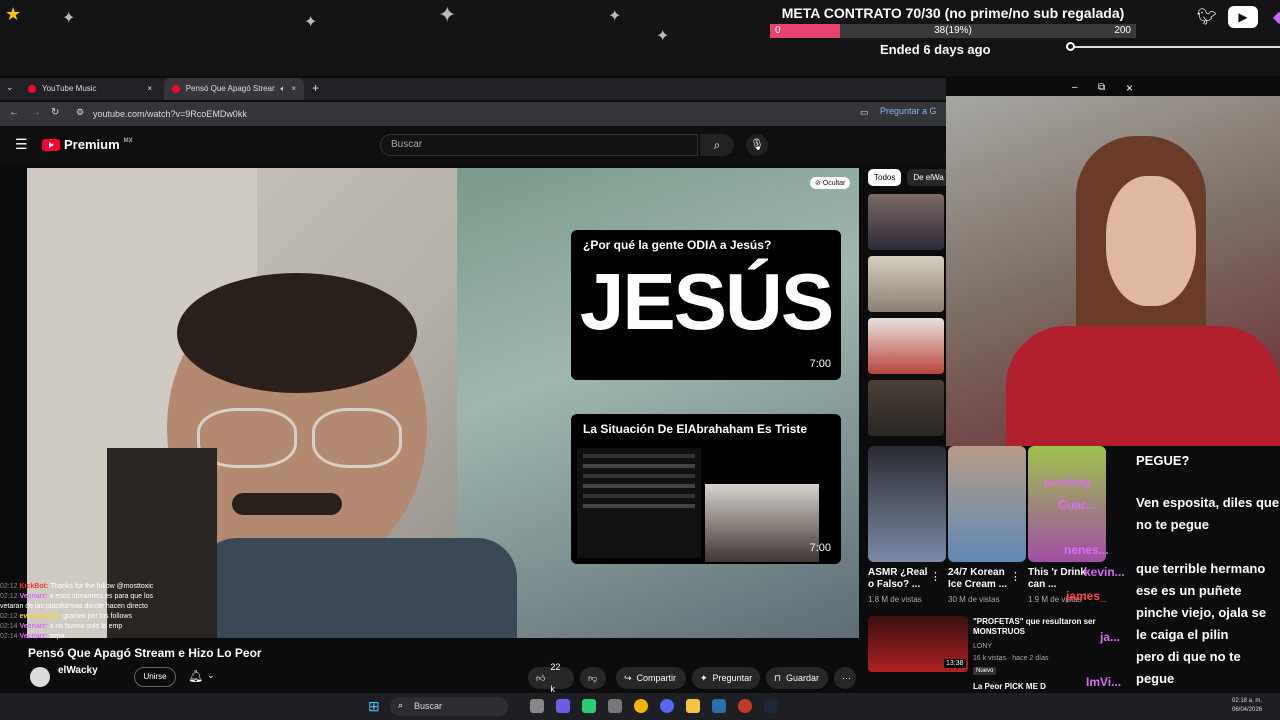 The width and height of the screenshot is (1280, 720). Describe the element at coordinates (1188, 667) in the screenshot. I see `chat-message: pero di que no te pegue` at that location.